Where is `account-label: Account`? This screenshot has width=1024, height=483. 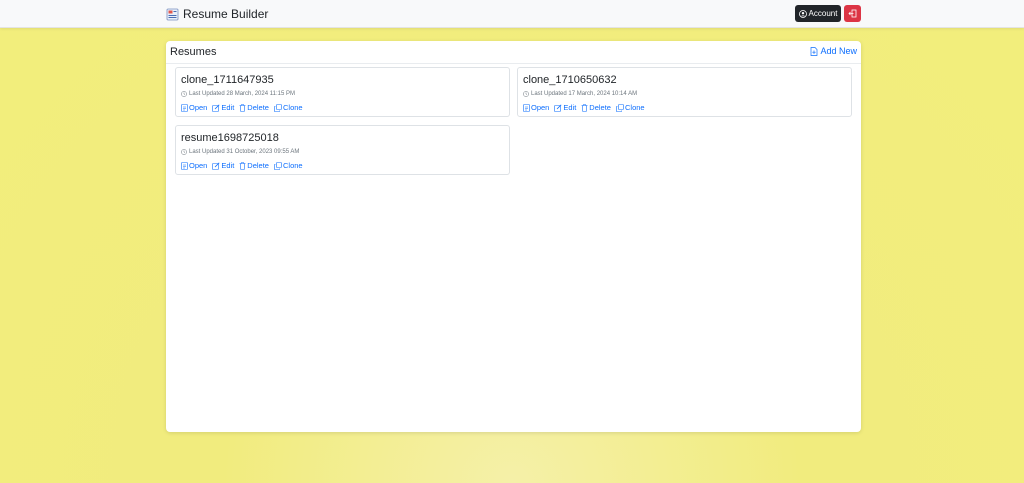 account-label: Account is located at coordinates (823, 13).